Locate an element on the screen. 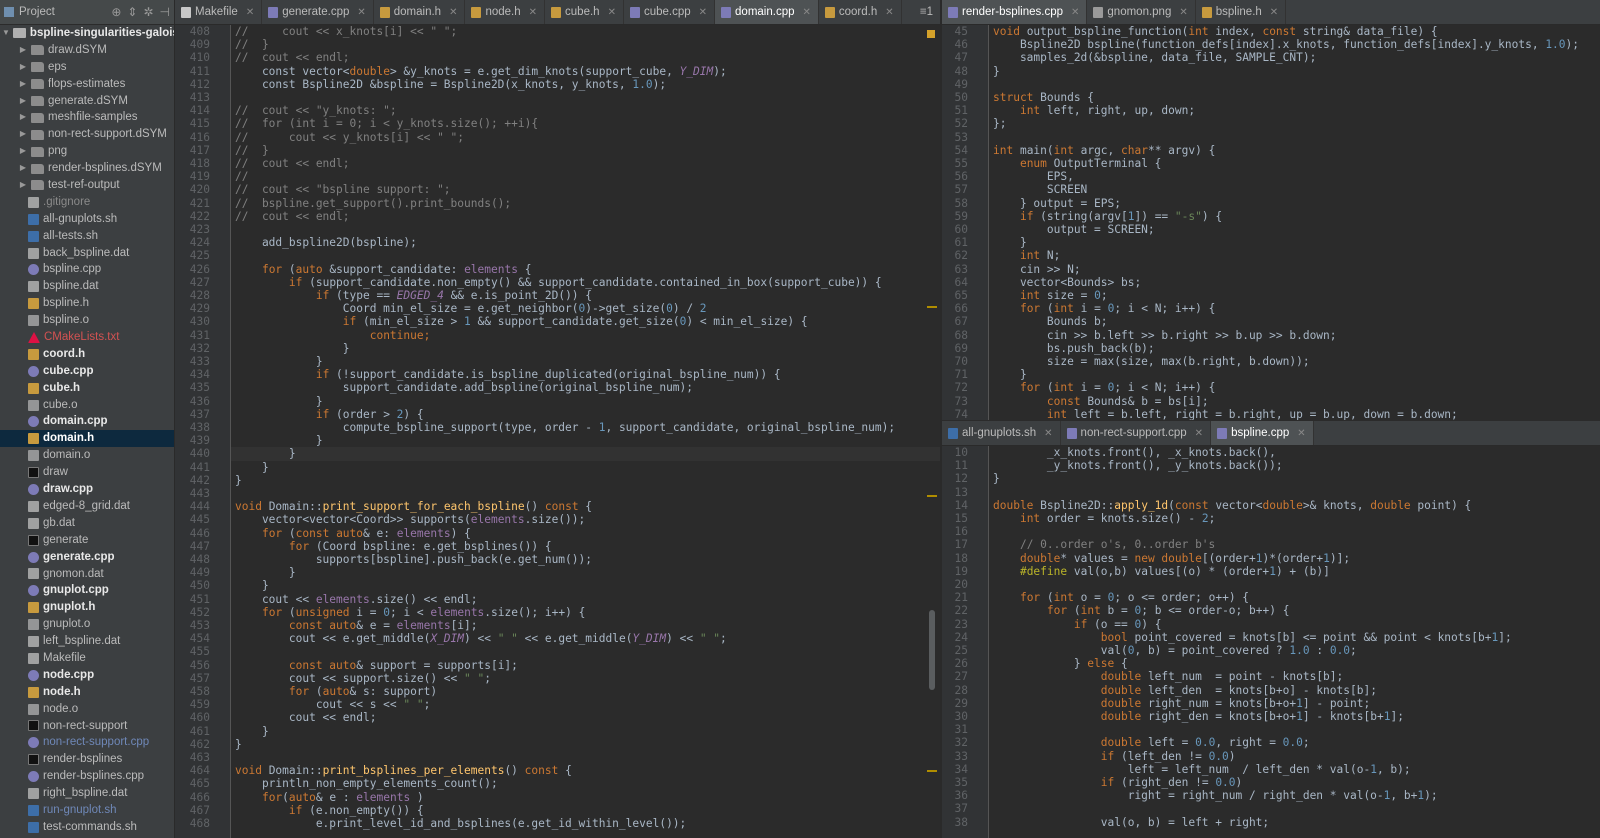  code-line: add_bspline2D(bspline); is located at coordinates (326, 242).